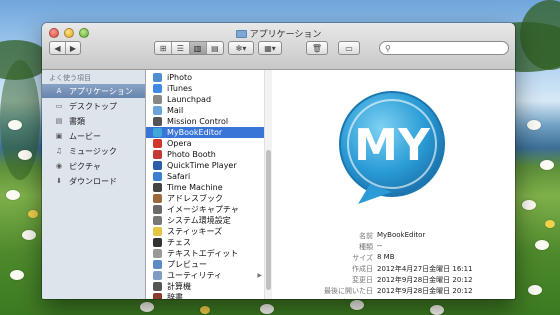 Image resolution: width=560 pixels, height=315 pixels. I want to click on sidebar-item: ▣ ムービー, so click(93, 136).